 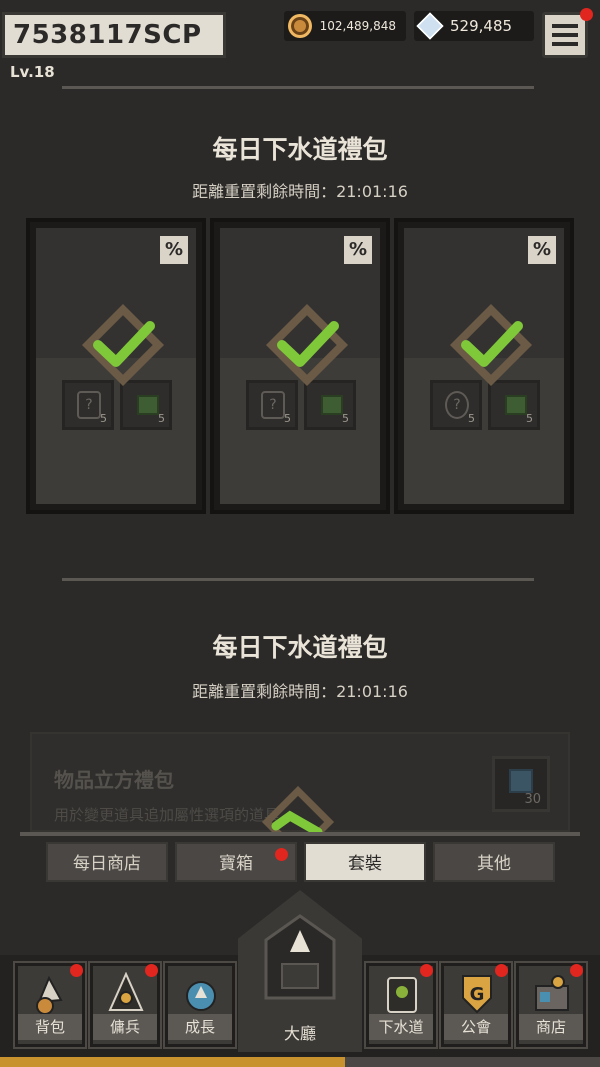 What do you see at coordinates (586, 14) in the screenshot?
I see `menu-notification-badge` at bounding box center [586, 14].